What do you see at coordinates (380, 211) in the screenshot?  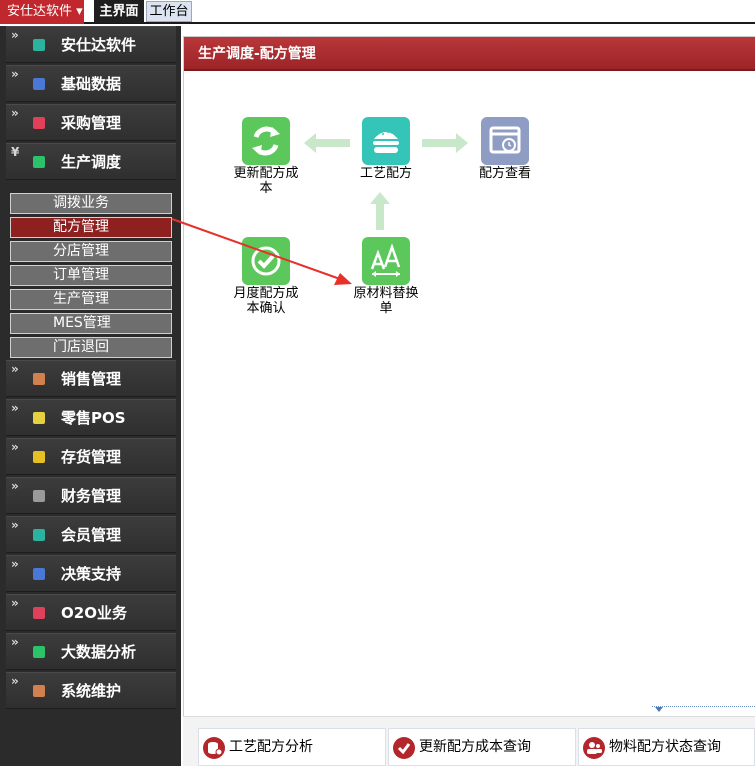 I see `flow-arrow-up` at bounding box center [380, 211].